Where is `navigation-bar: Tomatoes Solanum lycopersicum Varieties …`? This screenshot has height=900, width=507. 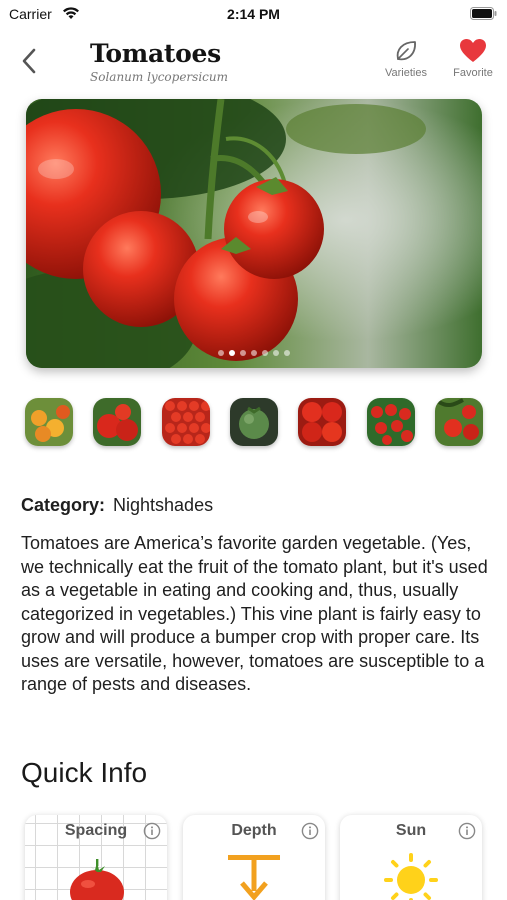 navigation-bar: Tomatoes Solanum lycopersicum Varieties … is located at coordinates (253, 63).